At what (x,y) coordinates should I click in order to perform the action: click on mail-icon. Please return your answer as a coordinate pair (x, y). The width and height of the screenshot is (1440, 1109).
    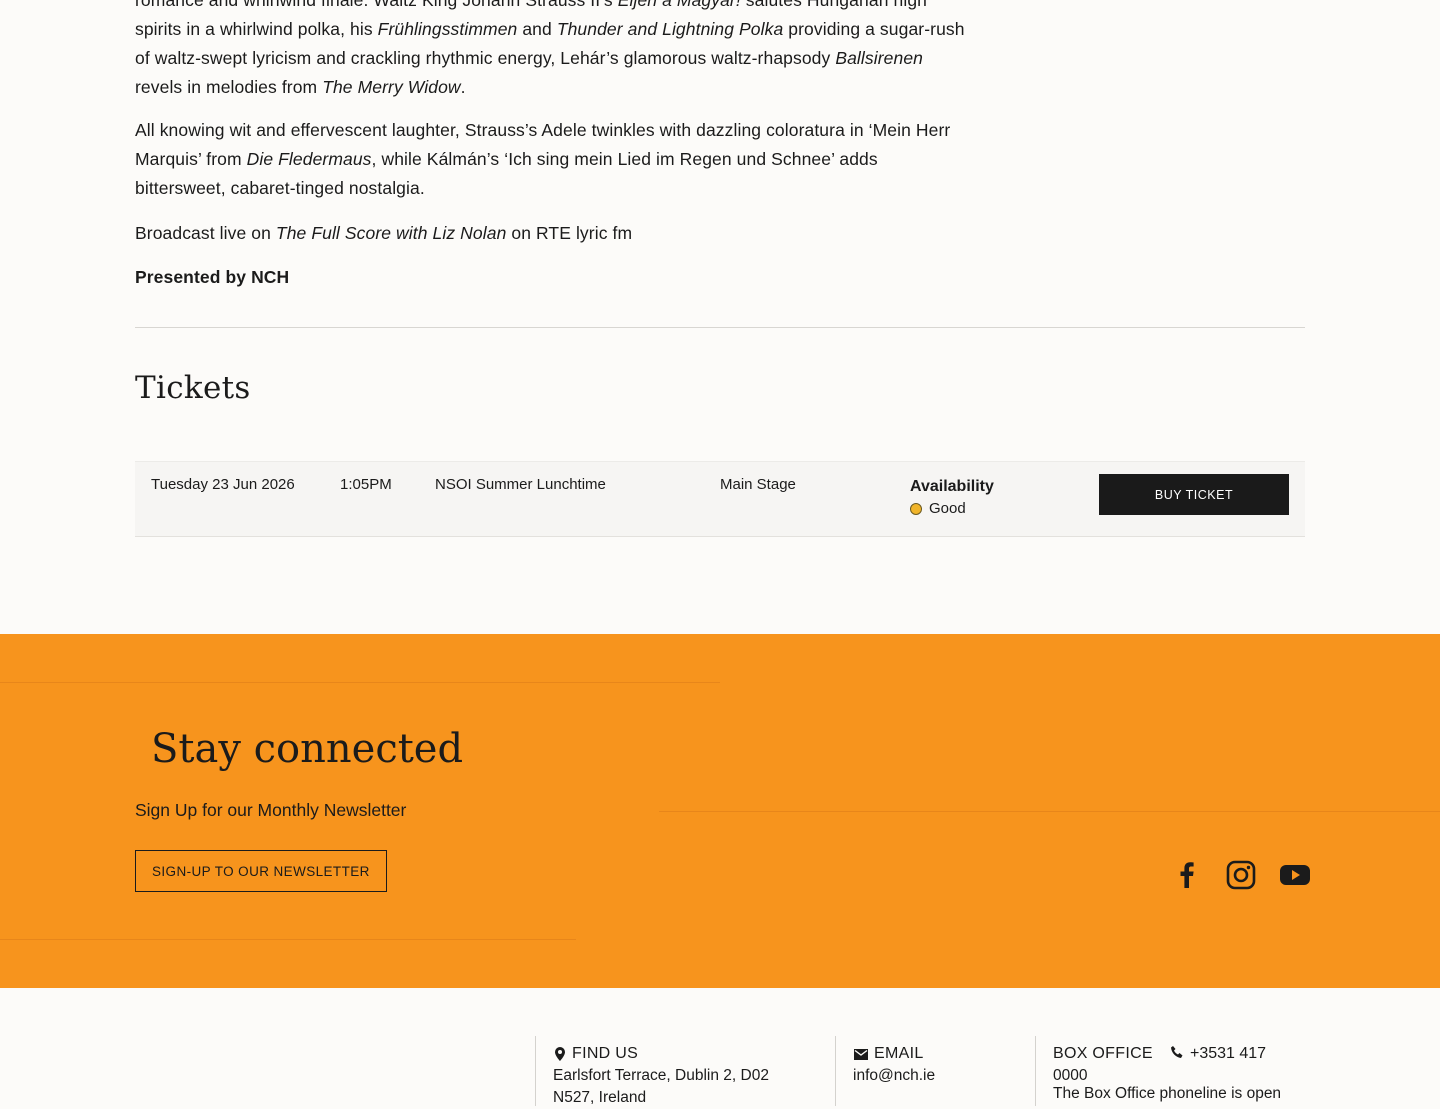
    Looking at the image, I should click on (861, 1054).